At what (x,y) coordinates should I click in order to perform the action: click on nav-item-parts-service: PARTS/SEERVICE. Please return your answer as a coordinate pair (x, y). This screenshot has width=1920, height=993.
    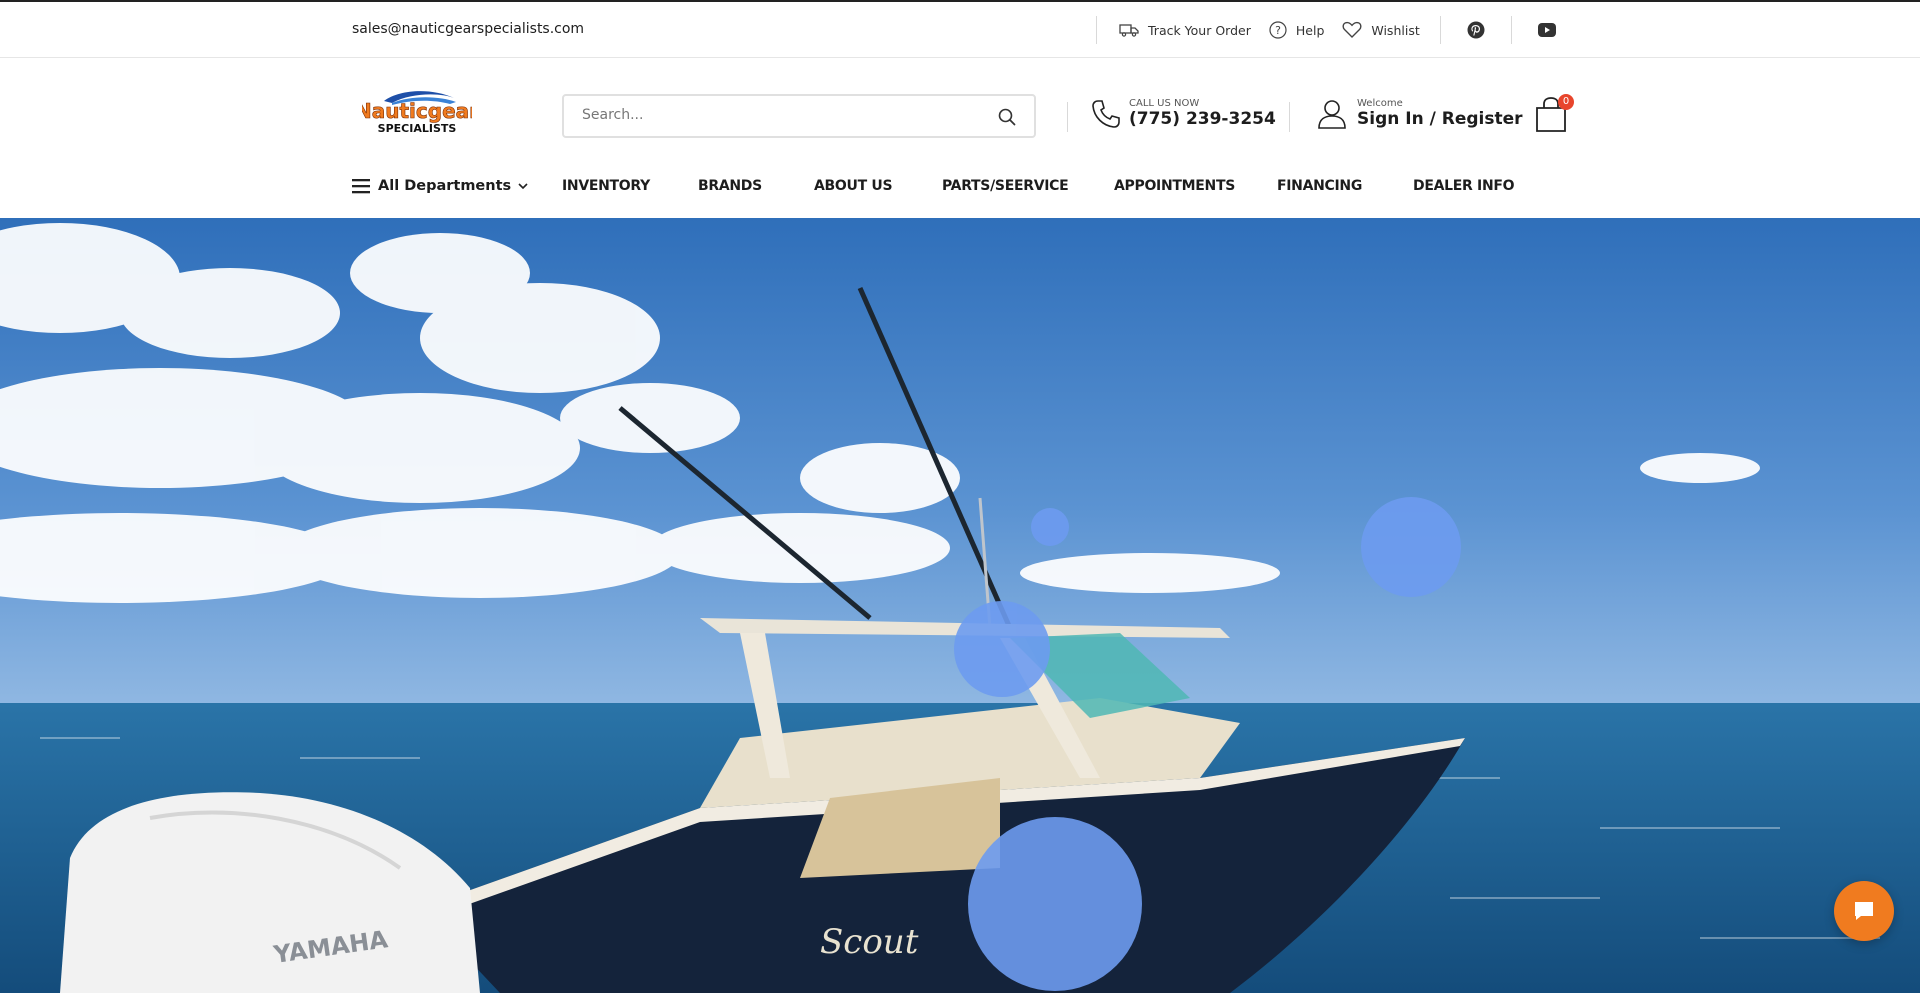
    Looking at the image, I should click on (1005, 186).